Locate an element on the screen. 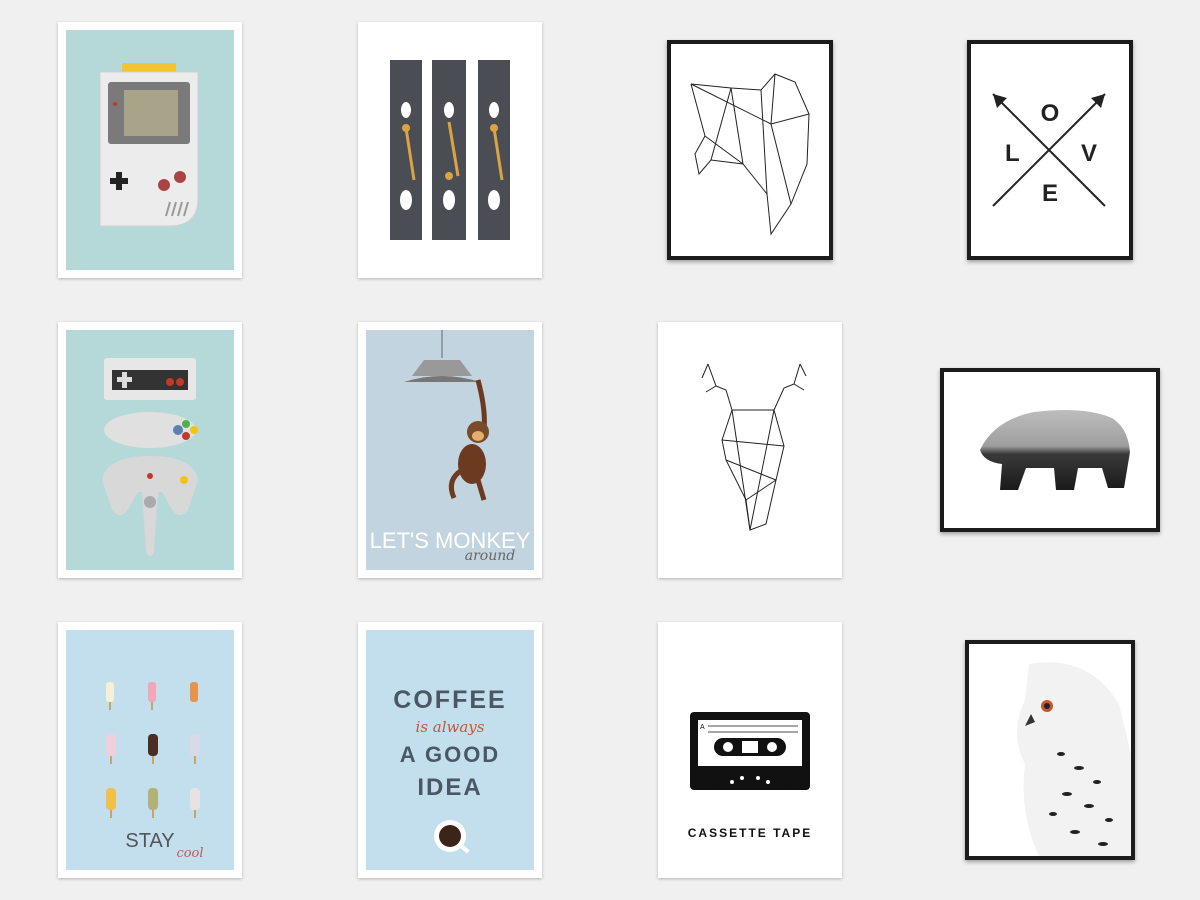  poster-popsicles: STAY cool is located at coordinates (150, 750).